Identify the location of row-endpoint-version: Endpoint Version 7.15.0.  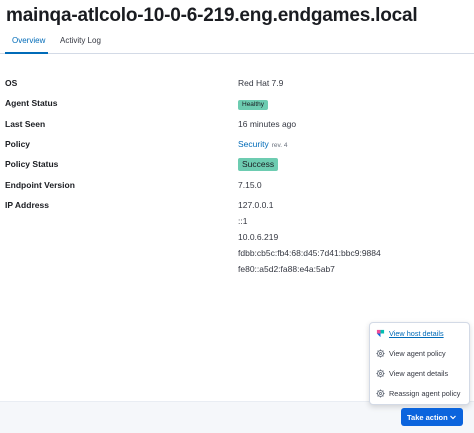
(237, 187).